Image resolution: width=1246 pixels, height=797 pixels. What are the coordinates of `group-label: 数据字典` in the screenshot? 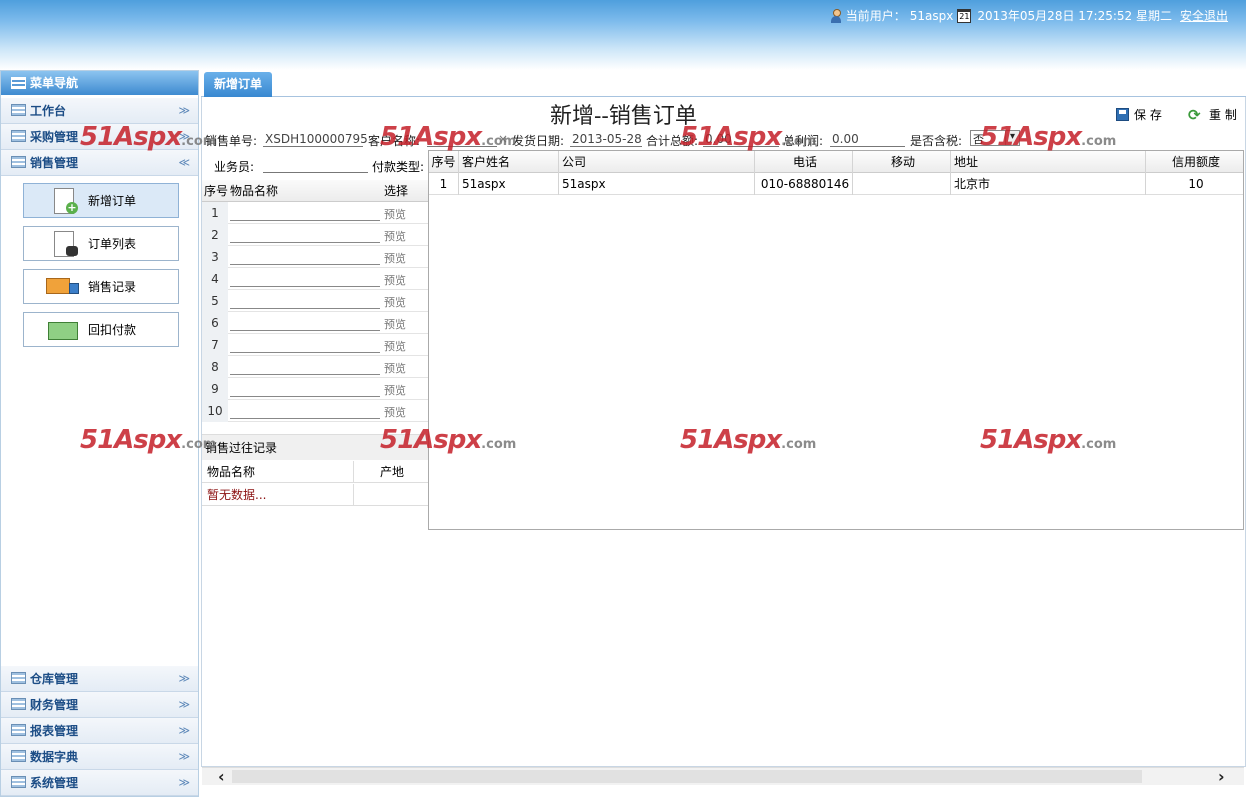 It's located at (54, 757).